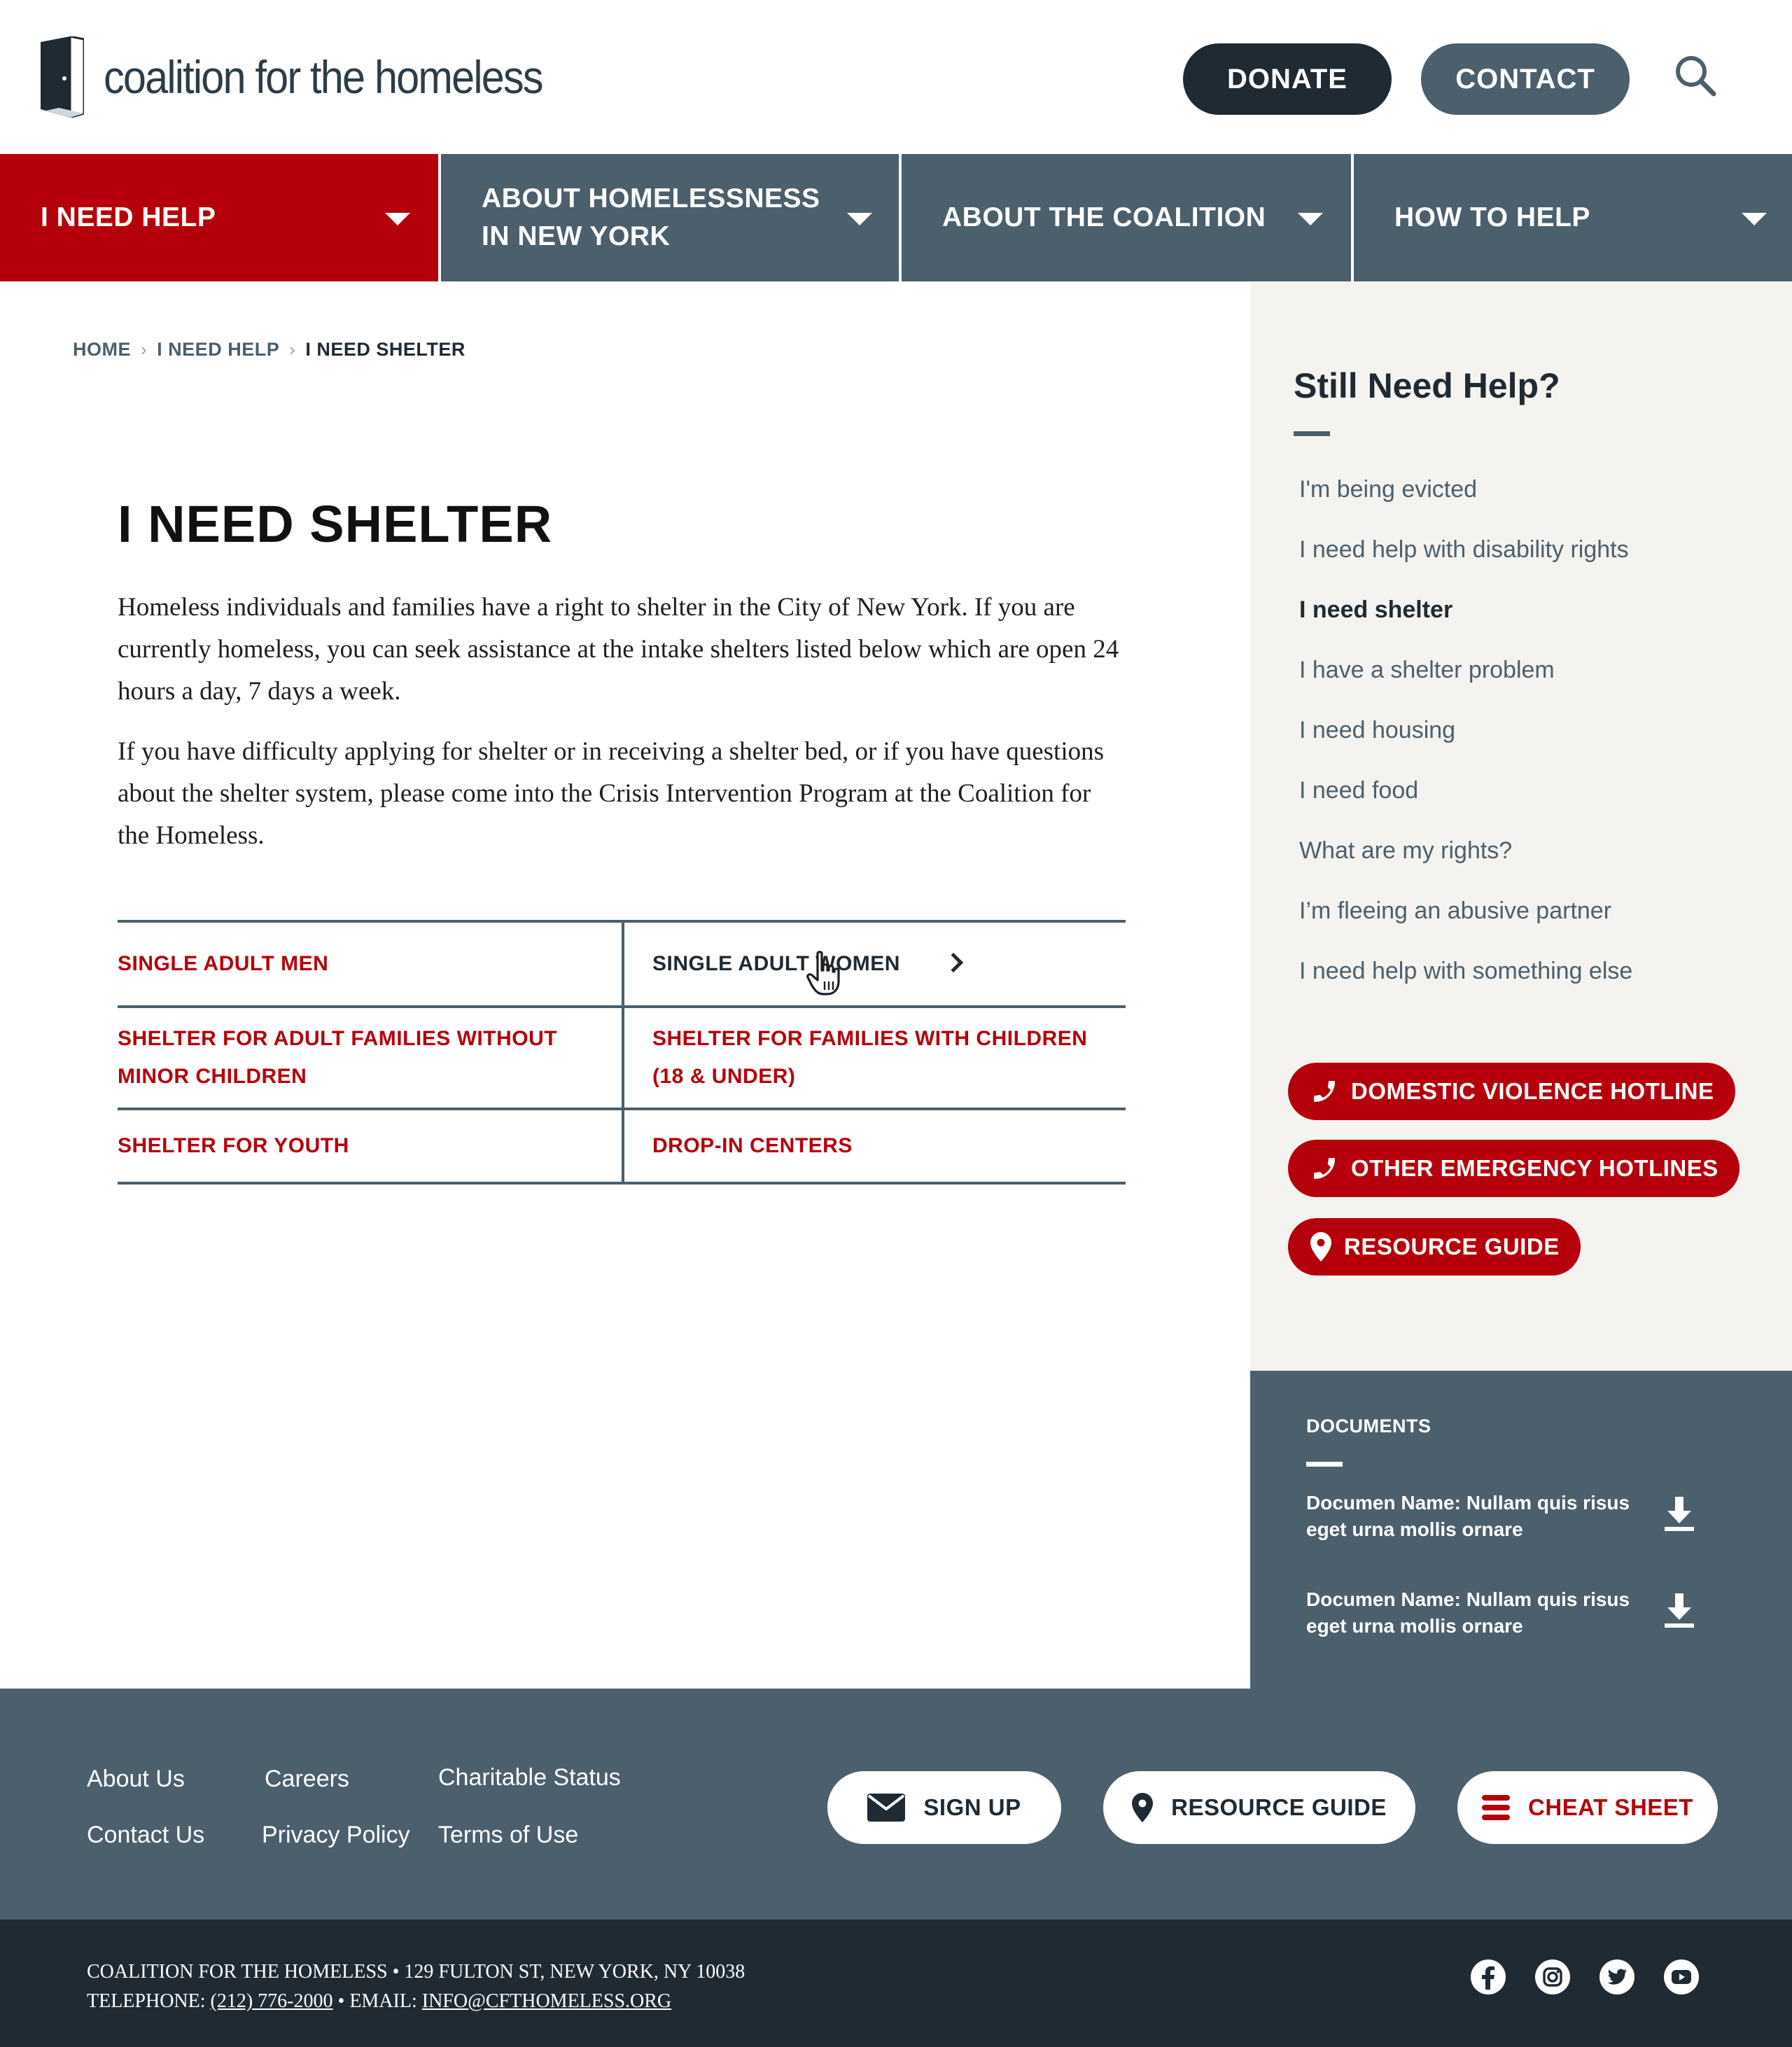 The width and height of the screenshot is (1792, 2047). I want to click on button-label: OTHER EMERGENCY HOTLINES, so click(1534, 1168).